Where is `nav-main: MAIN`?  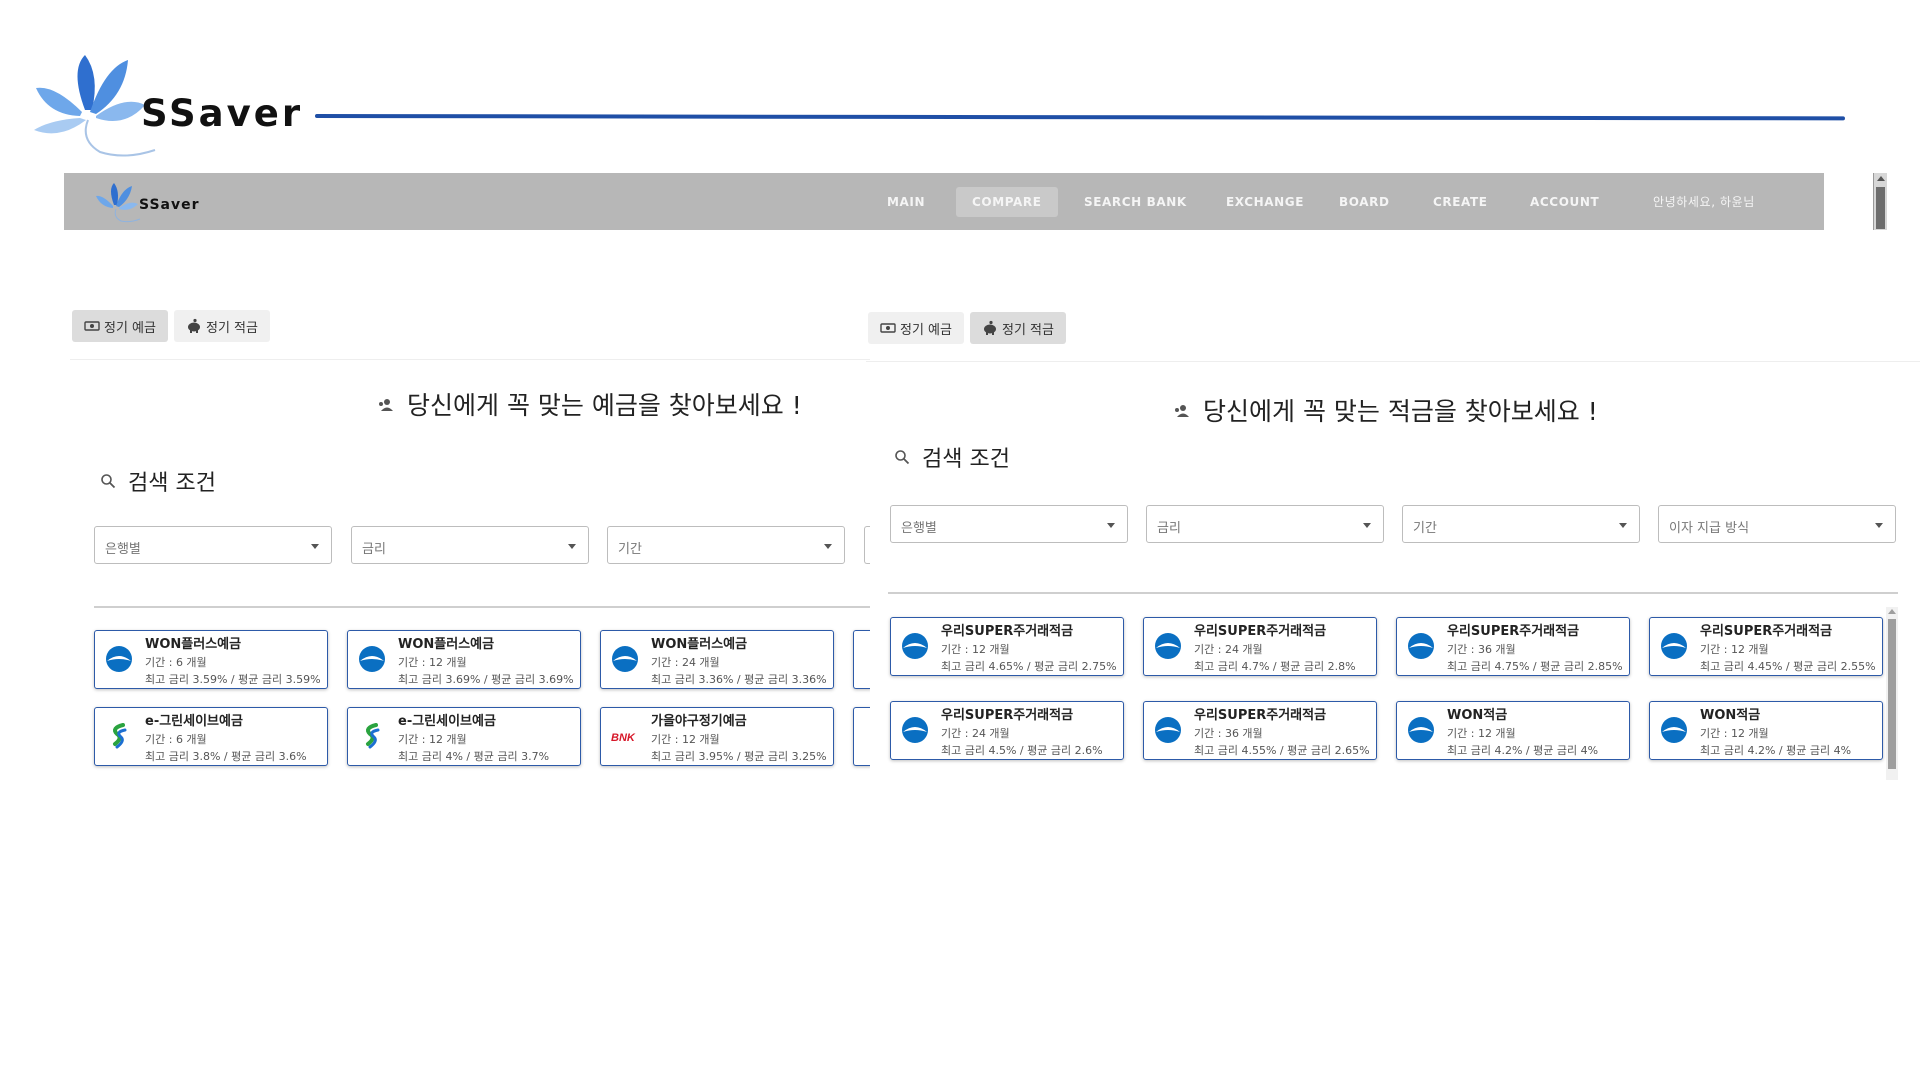 nav-main: MAIN is located at coordinates (906, 202).